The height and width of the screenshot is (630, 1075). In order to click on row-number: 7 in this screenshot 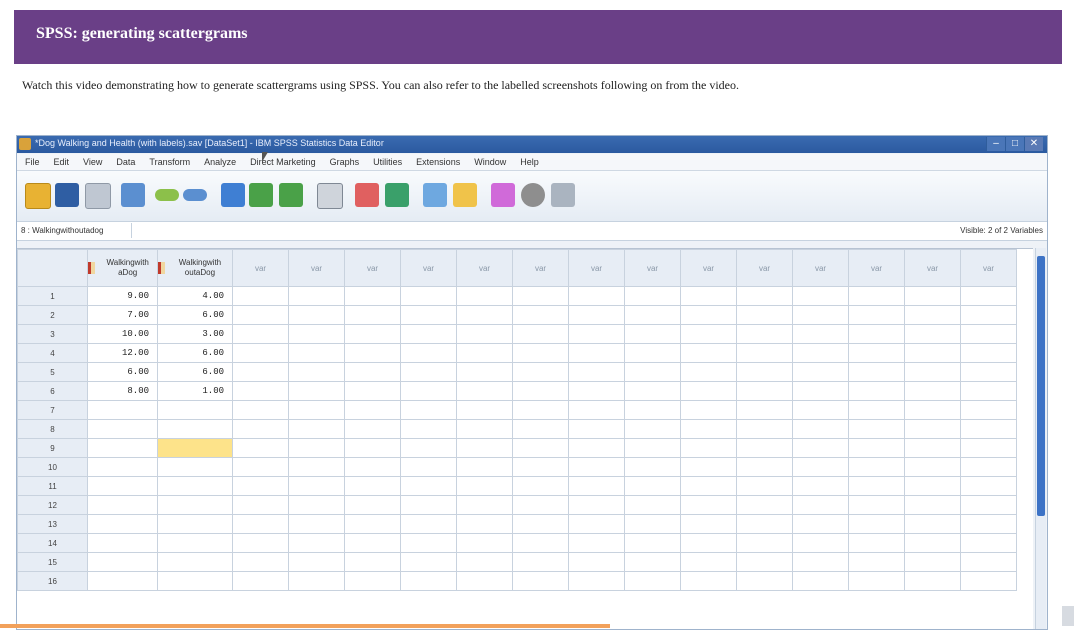, I will do `click(52, 410)`.